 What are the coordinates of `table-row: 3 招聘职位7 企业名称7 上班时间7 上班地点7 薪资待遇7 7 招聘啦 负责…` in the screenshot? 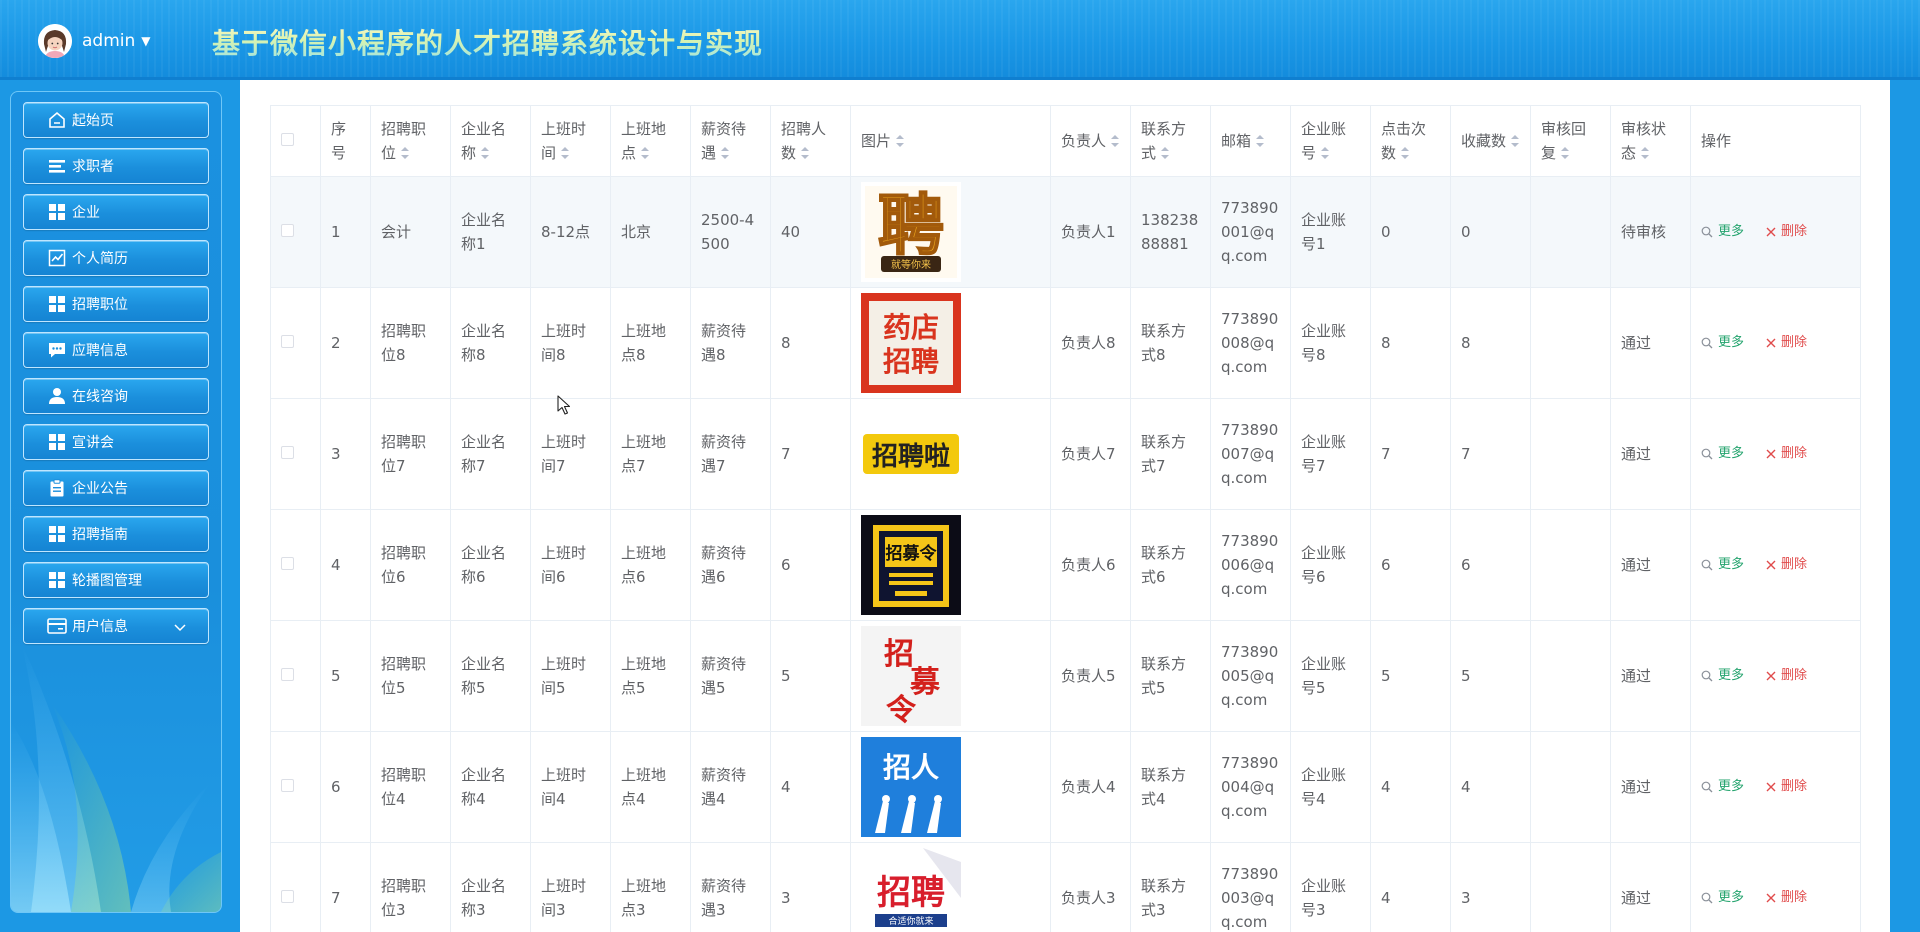 It's located at (1065, 454).